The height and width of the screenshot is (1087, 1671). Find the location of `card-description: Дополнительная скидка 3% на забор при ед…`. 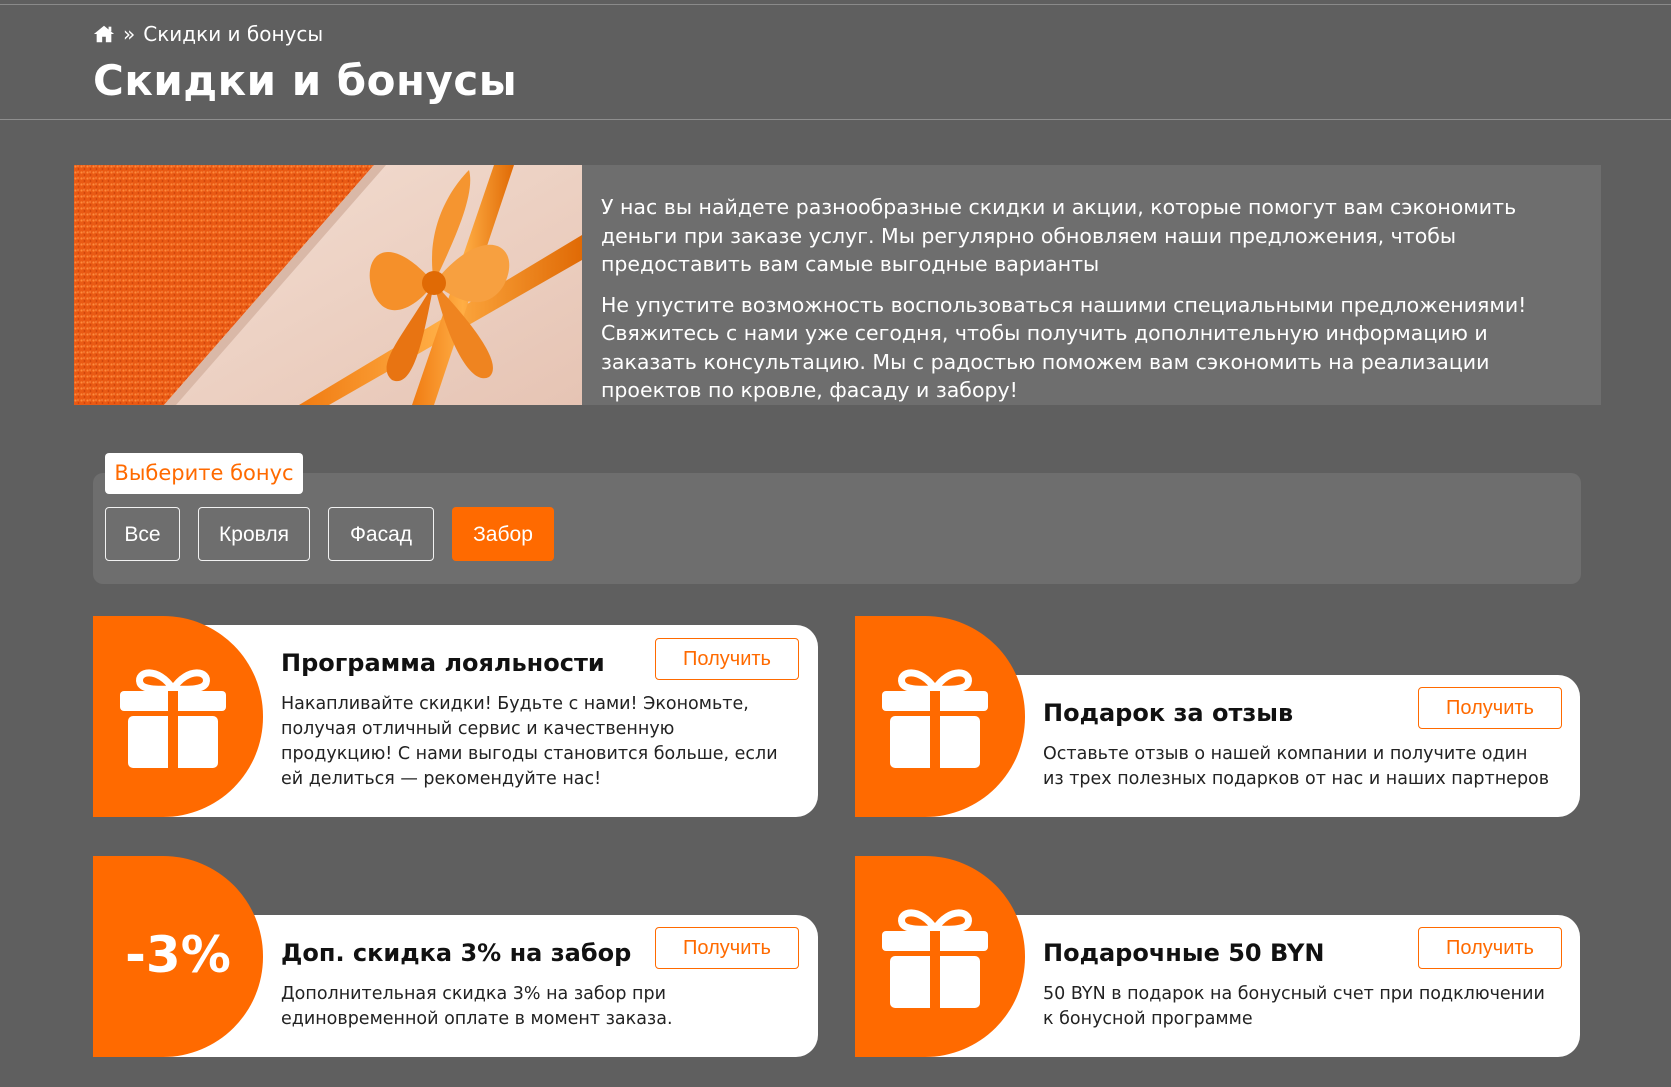

card-description: Дополнительная скидка 3% на забор при ед… is located at coordinates (477, 1006).